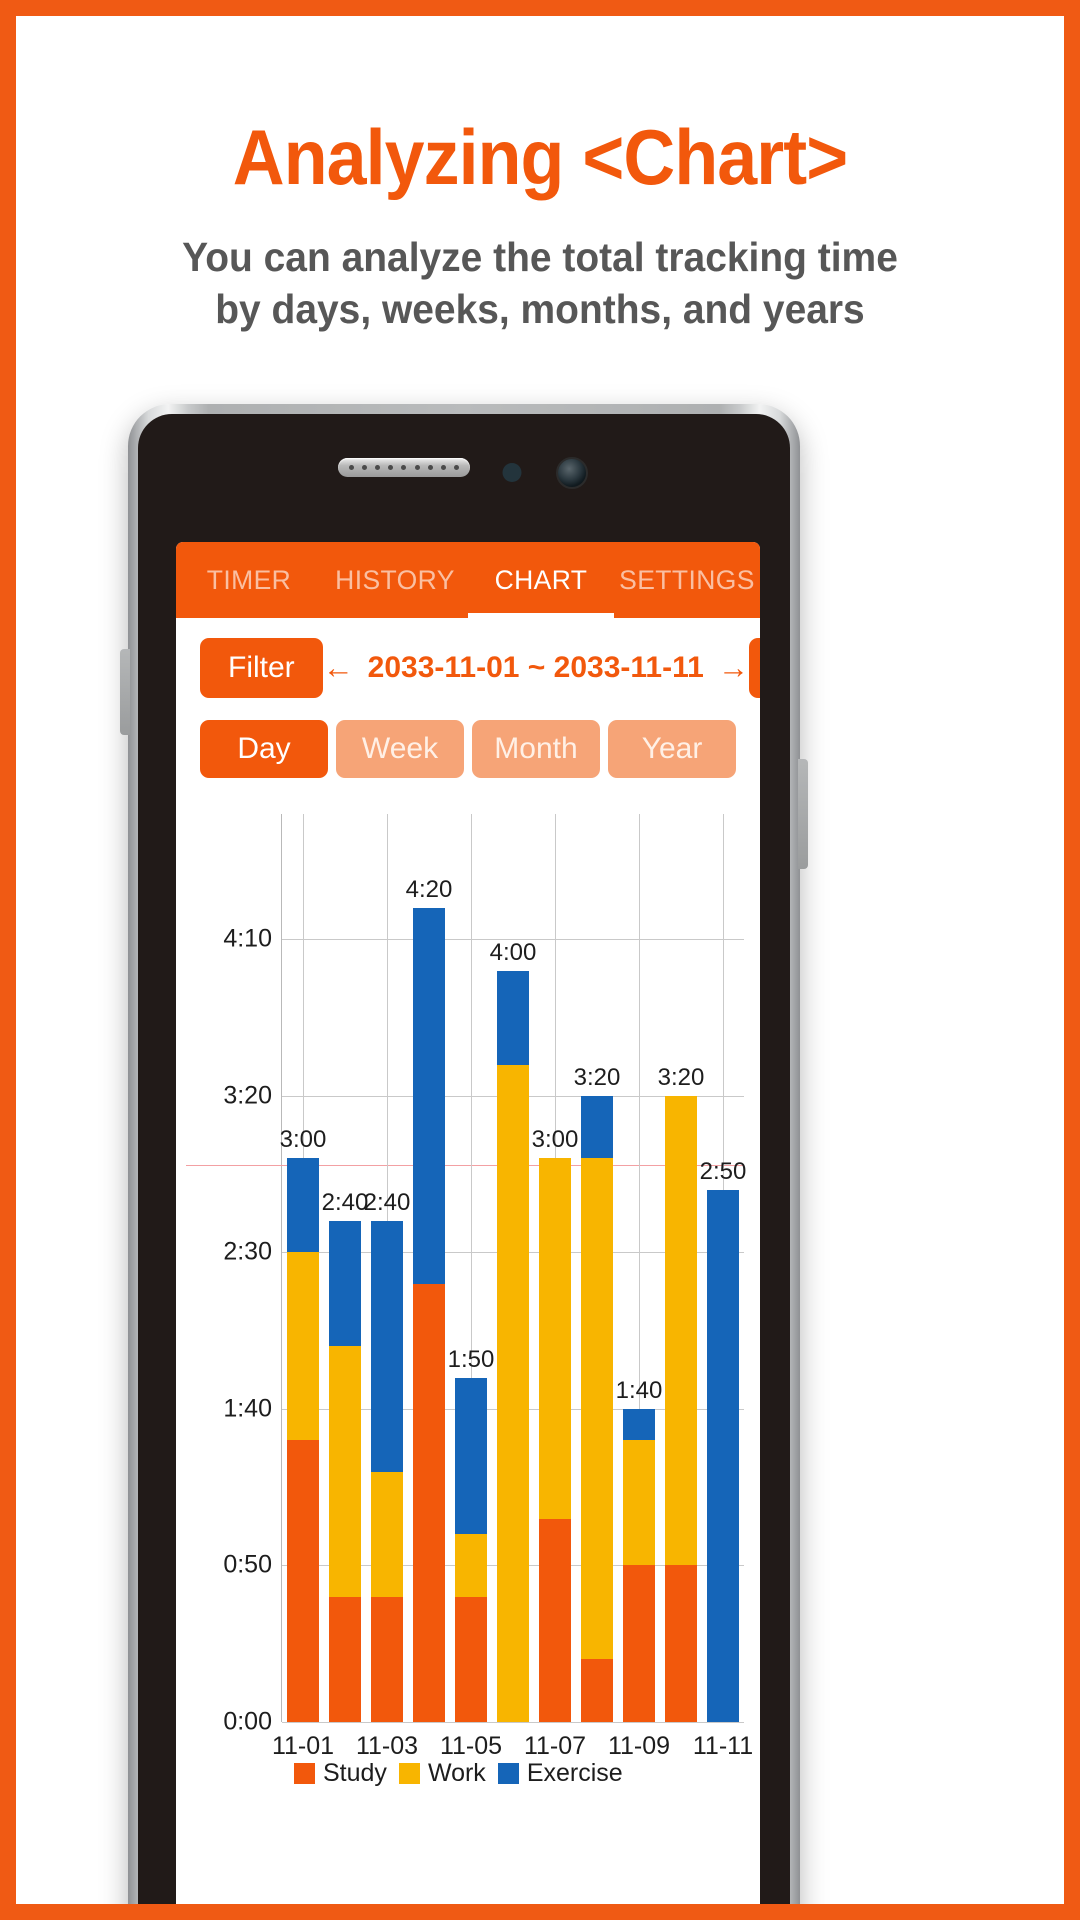  Describe the element at coordinates (303, 1746) in the screenshot. I see `chart-x-axis-label: 11-01` at that location.